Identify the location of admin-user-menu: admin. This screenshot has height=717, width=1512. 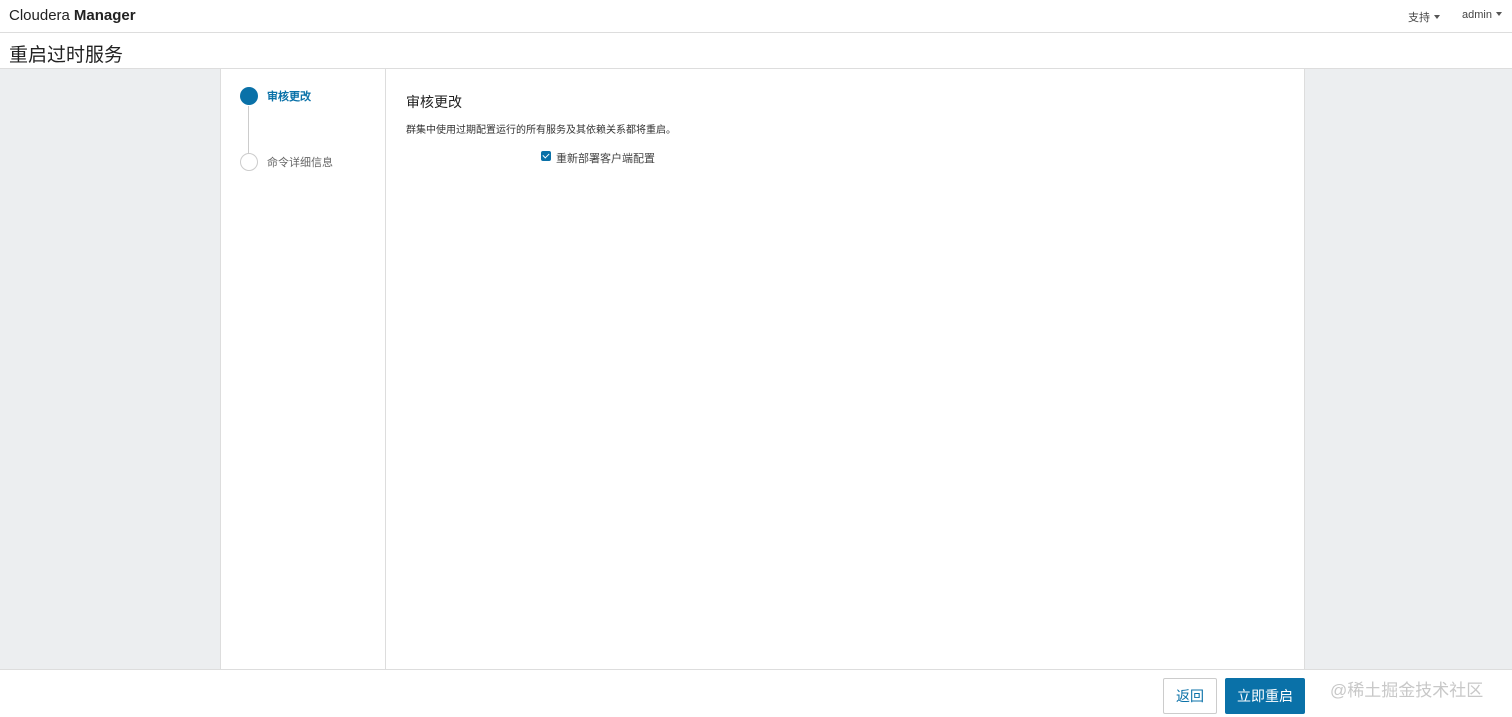
(1482, 15).